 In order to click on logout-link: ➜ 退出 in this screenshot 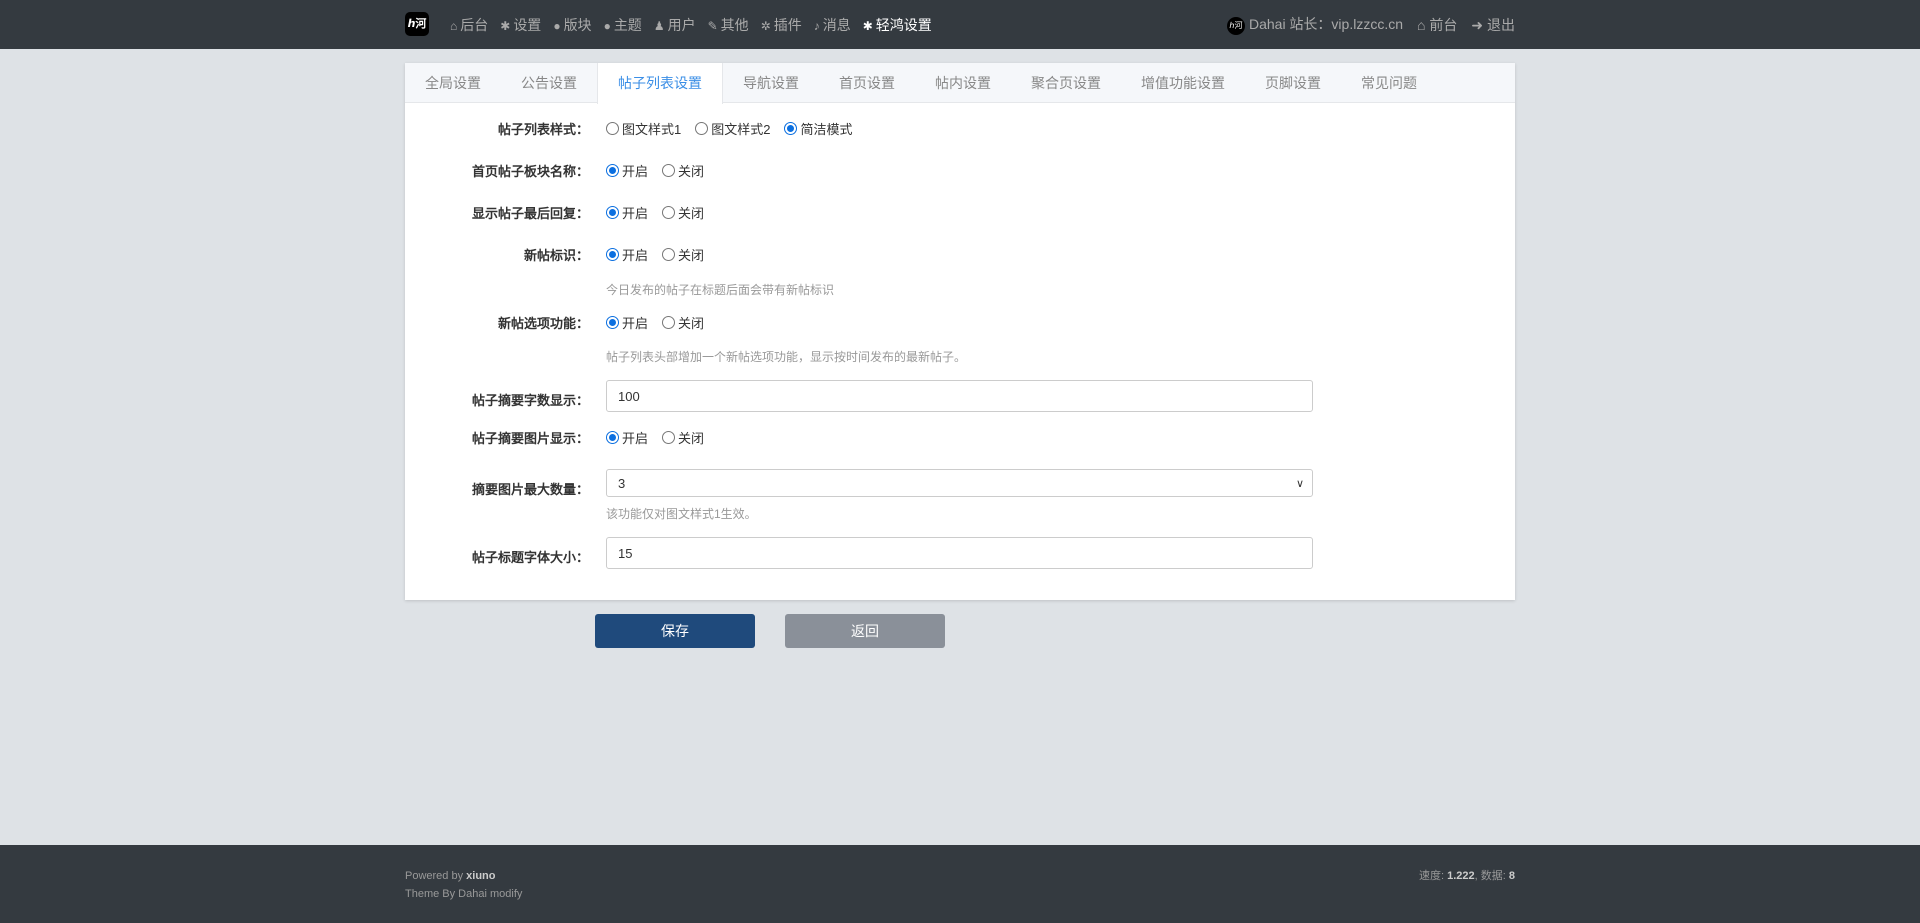, I will do `click(1493, 25)`.